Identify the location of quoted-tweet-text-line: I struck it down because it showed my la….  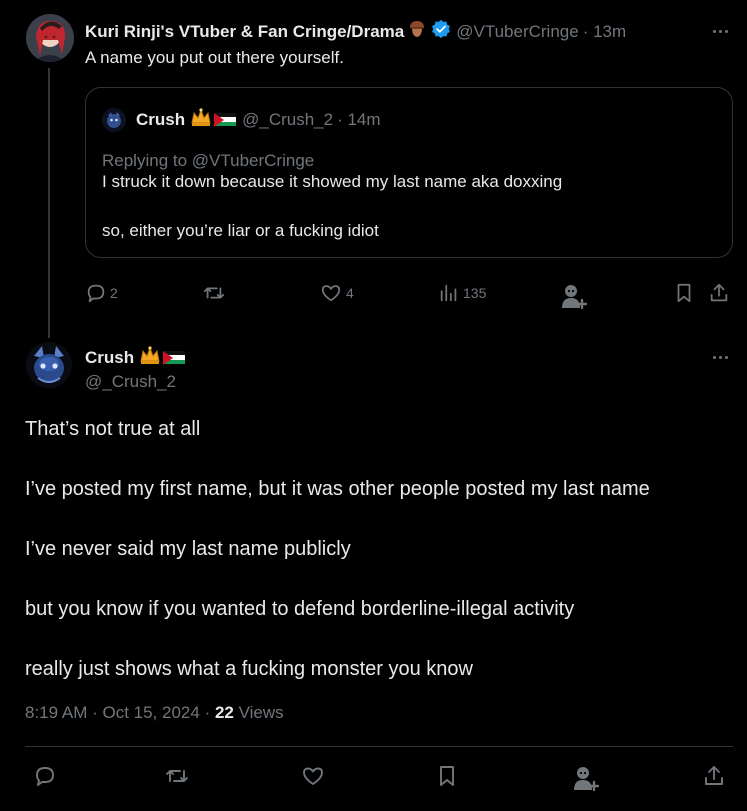
(332, 181).